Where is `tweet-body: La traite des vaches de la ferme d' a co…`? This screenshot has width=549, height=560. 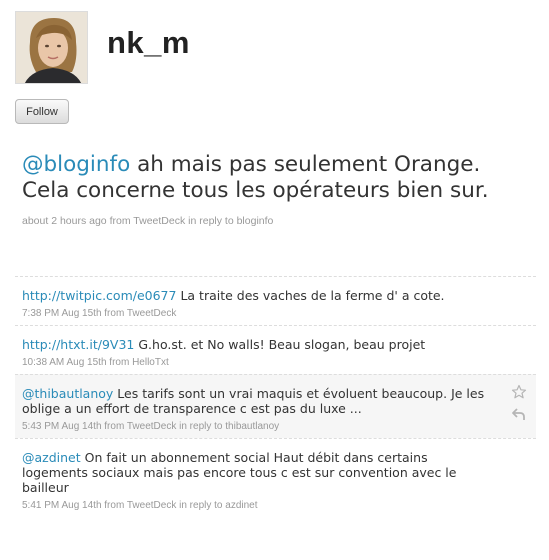 tweet-body: La traite des vaches de la ferme d' a co… is located at coordinates (310, 295).